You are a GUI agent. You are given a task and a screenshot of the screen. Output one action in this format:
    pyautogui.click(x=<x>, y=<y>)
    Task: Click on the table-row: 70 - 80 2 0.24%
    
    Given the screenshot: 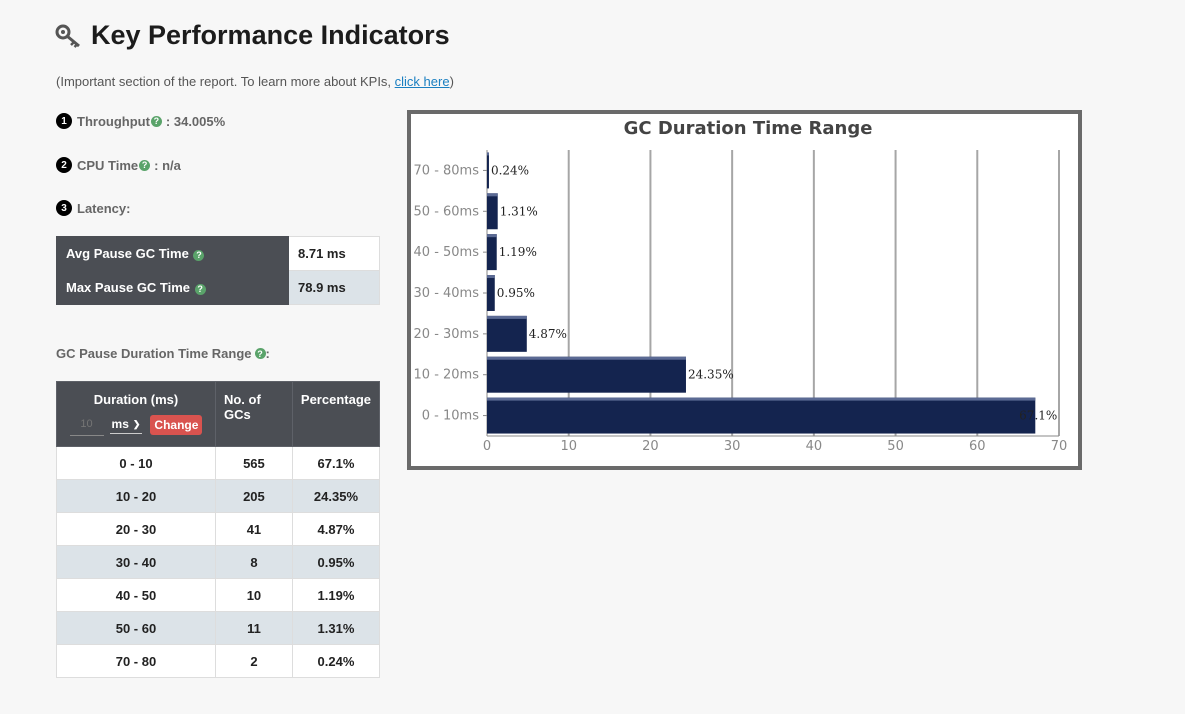 What is the action you would take?
    pyautogui.click(x=218, y=661)
    